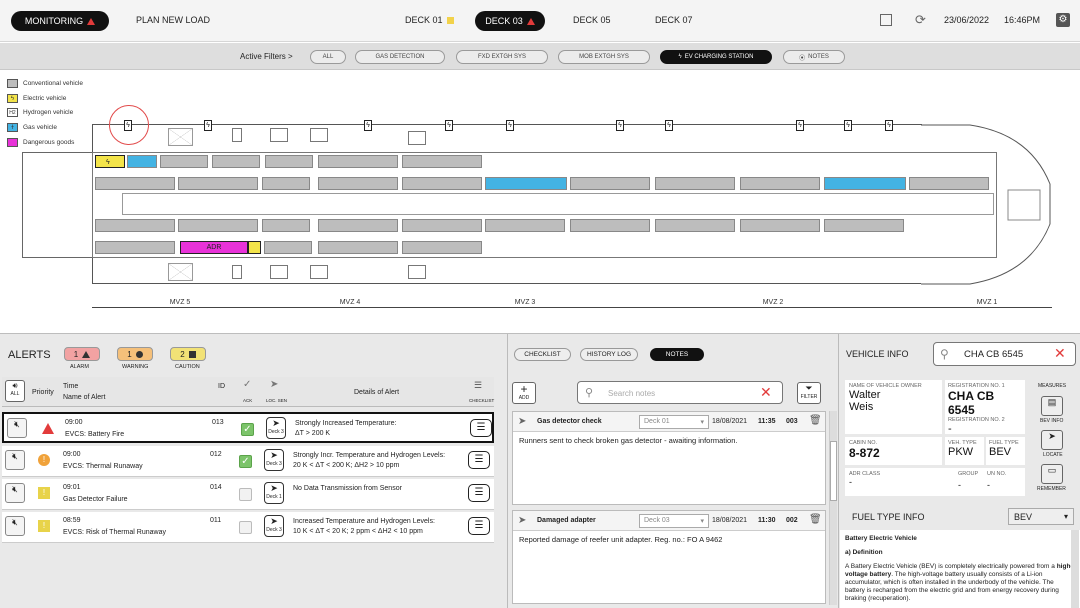  Describe the element at coordinates (510, 21) in the screenshot. I see `tab-deck-03: DECK 03` at that location.